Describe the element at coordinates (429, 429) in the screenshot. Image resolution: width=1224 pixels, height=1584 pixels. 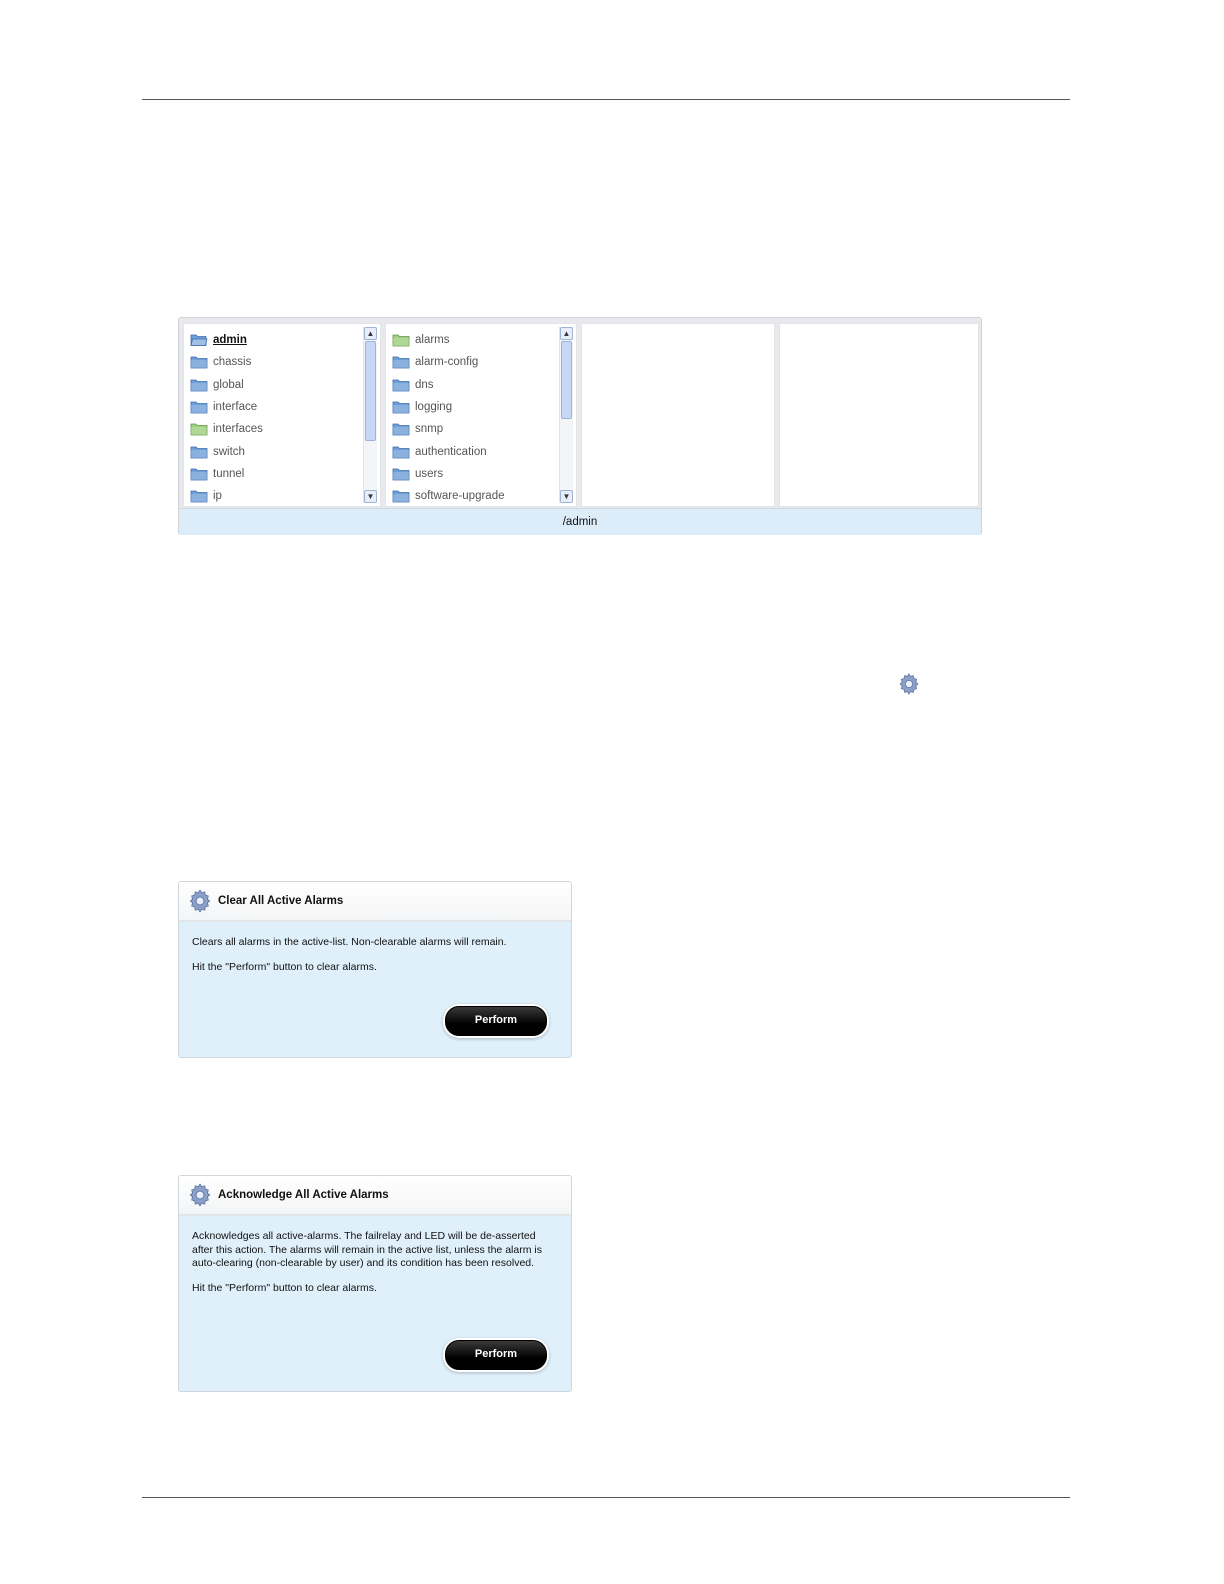
I see `folder-label: snmp` at that location.